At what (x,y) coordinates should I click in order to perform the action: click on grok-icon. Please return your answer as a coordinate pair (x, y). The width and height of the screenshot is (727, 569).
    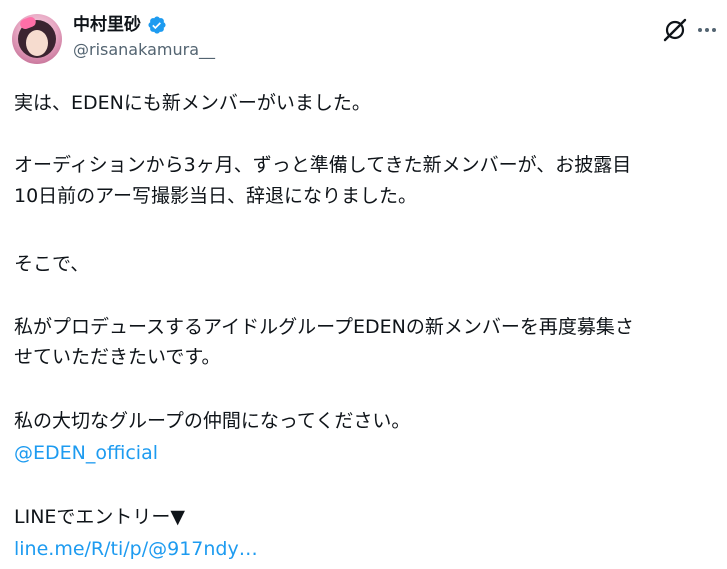
    Looking at the image, I should click on (675, 30).